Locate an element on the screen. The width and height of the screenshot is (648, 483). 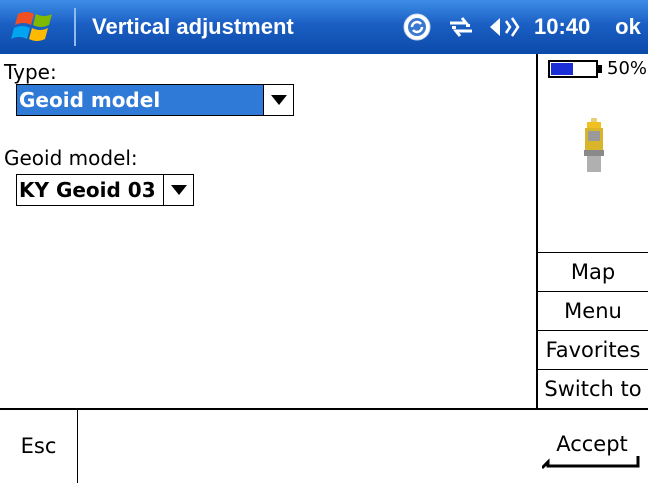
connectivity-icon is located at coordinates (461, 27).